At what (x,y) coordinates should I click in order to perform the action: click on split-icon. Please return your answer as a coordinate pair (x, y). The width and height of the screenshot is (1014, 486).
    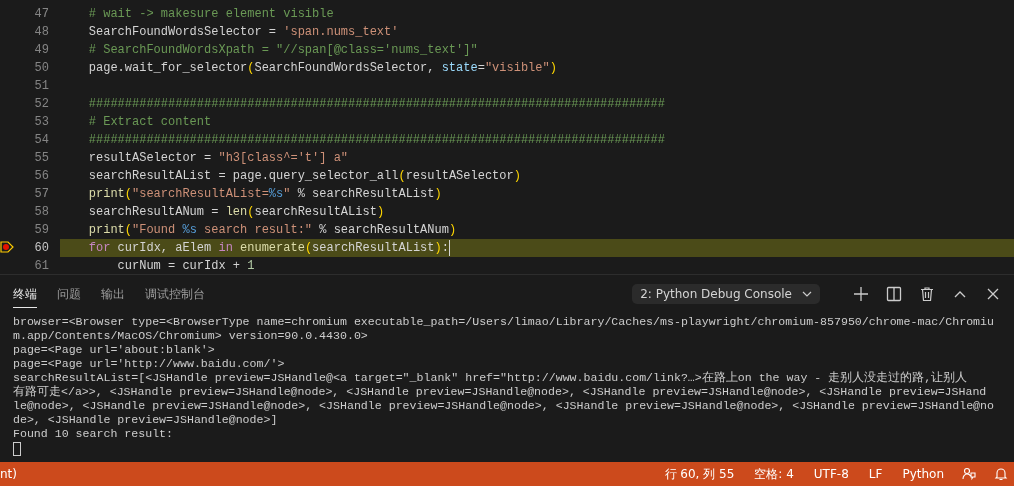
    Looking at the image, I should click on (894, 294).